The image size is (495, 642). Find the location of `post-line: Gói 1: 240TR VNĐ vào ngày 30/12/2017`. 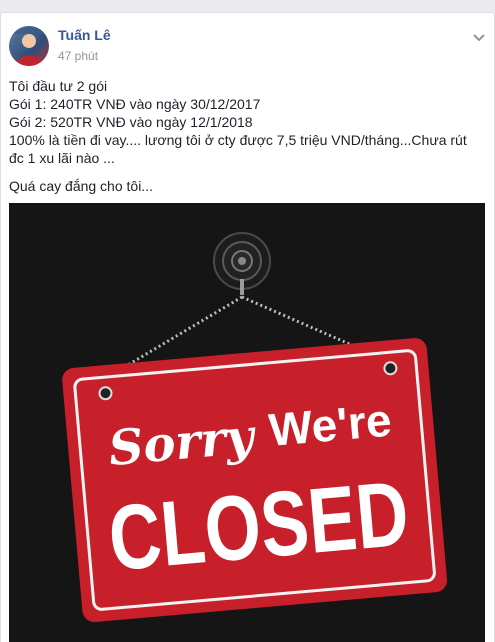

post-line: Gói 1: 240TR VNĐ vào ngày 30/12/2017 is located at coordinates (135, 104).